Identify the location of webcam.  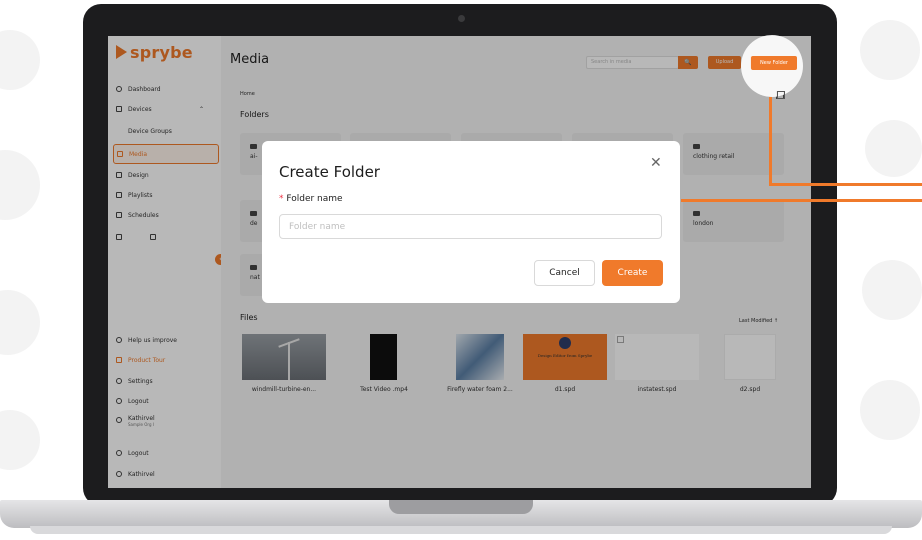
(461, 18).